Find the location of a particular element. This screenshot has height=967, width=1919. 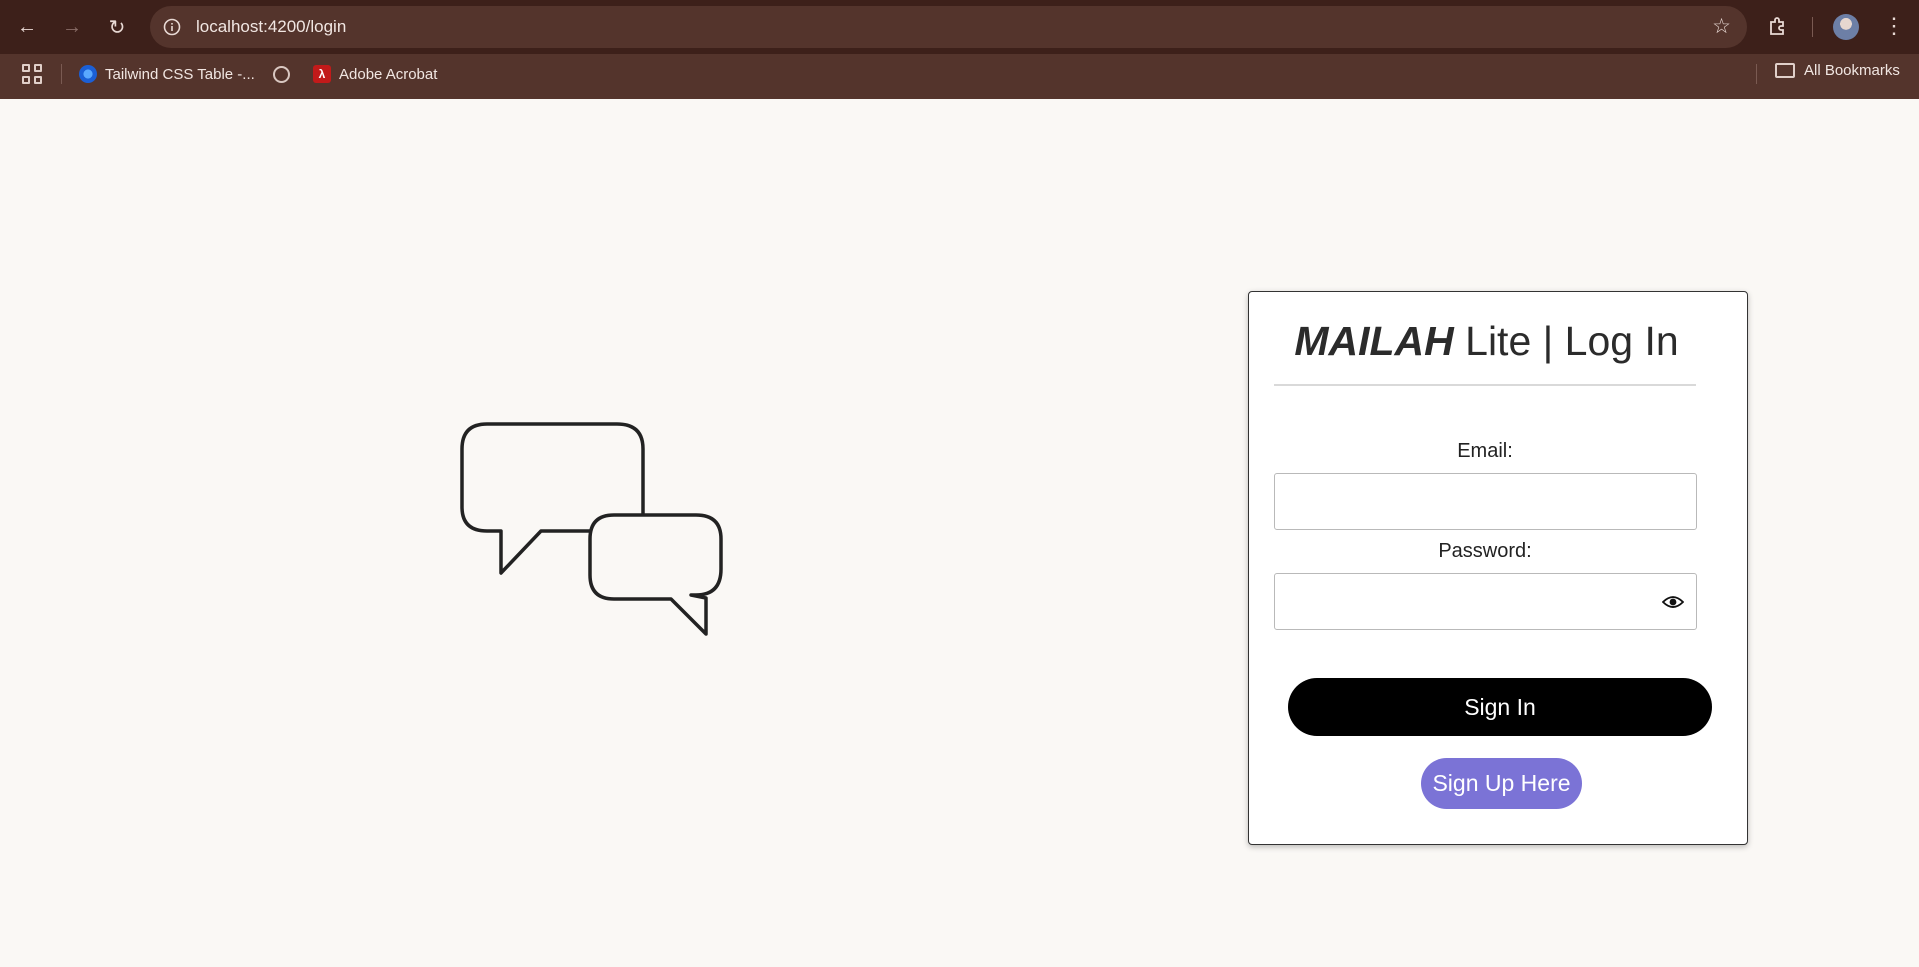

email-field is located at coordinates (1485, 501).